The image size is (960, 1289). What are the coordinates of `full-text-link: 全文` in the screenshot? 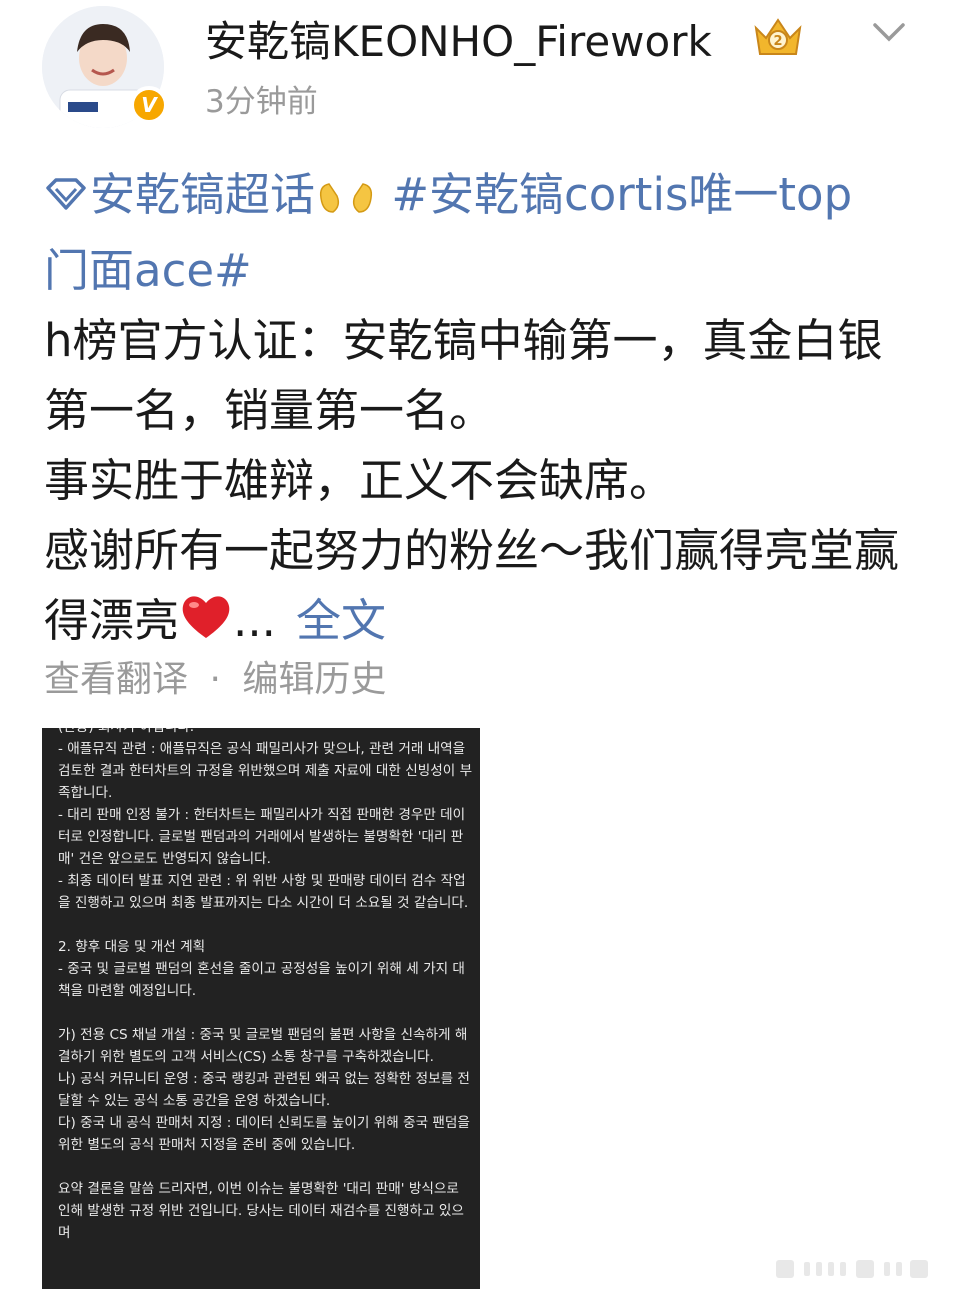 It's located at (341, 620).